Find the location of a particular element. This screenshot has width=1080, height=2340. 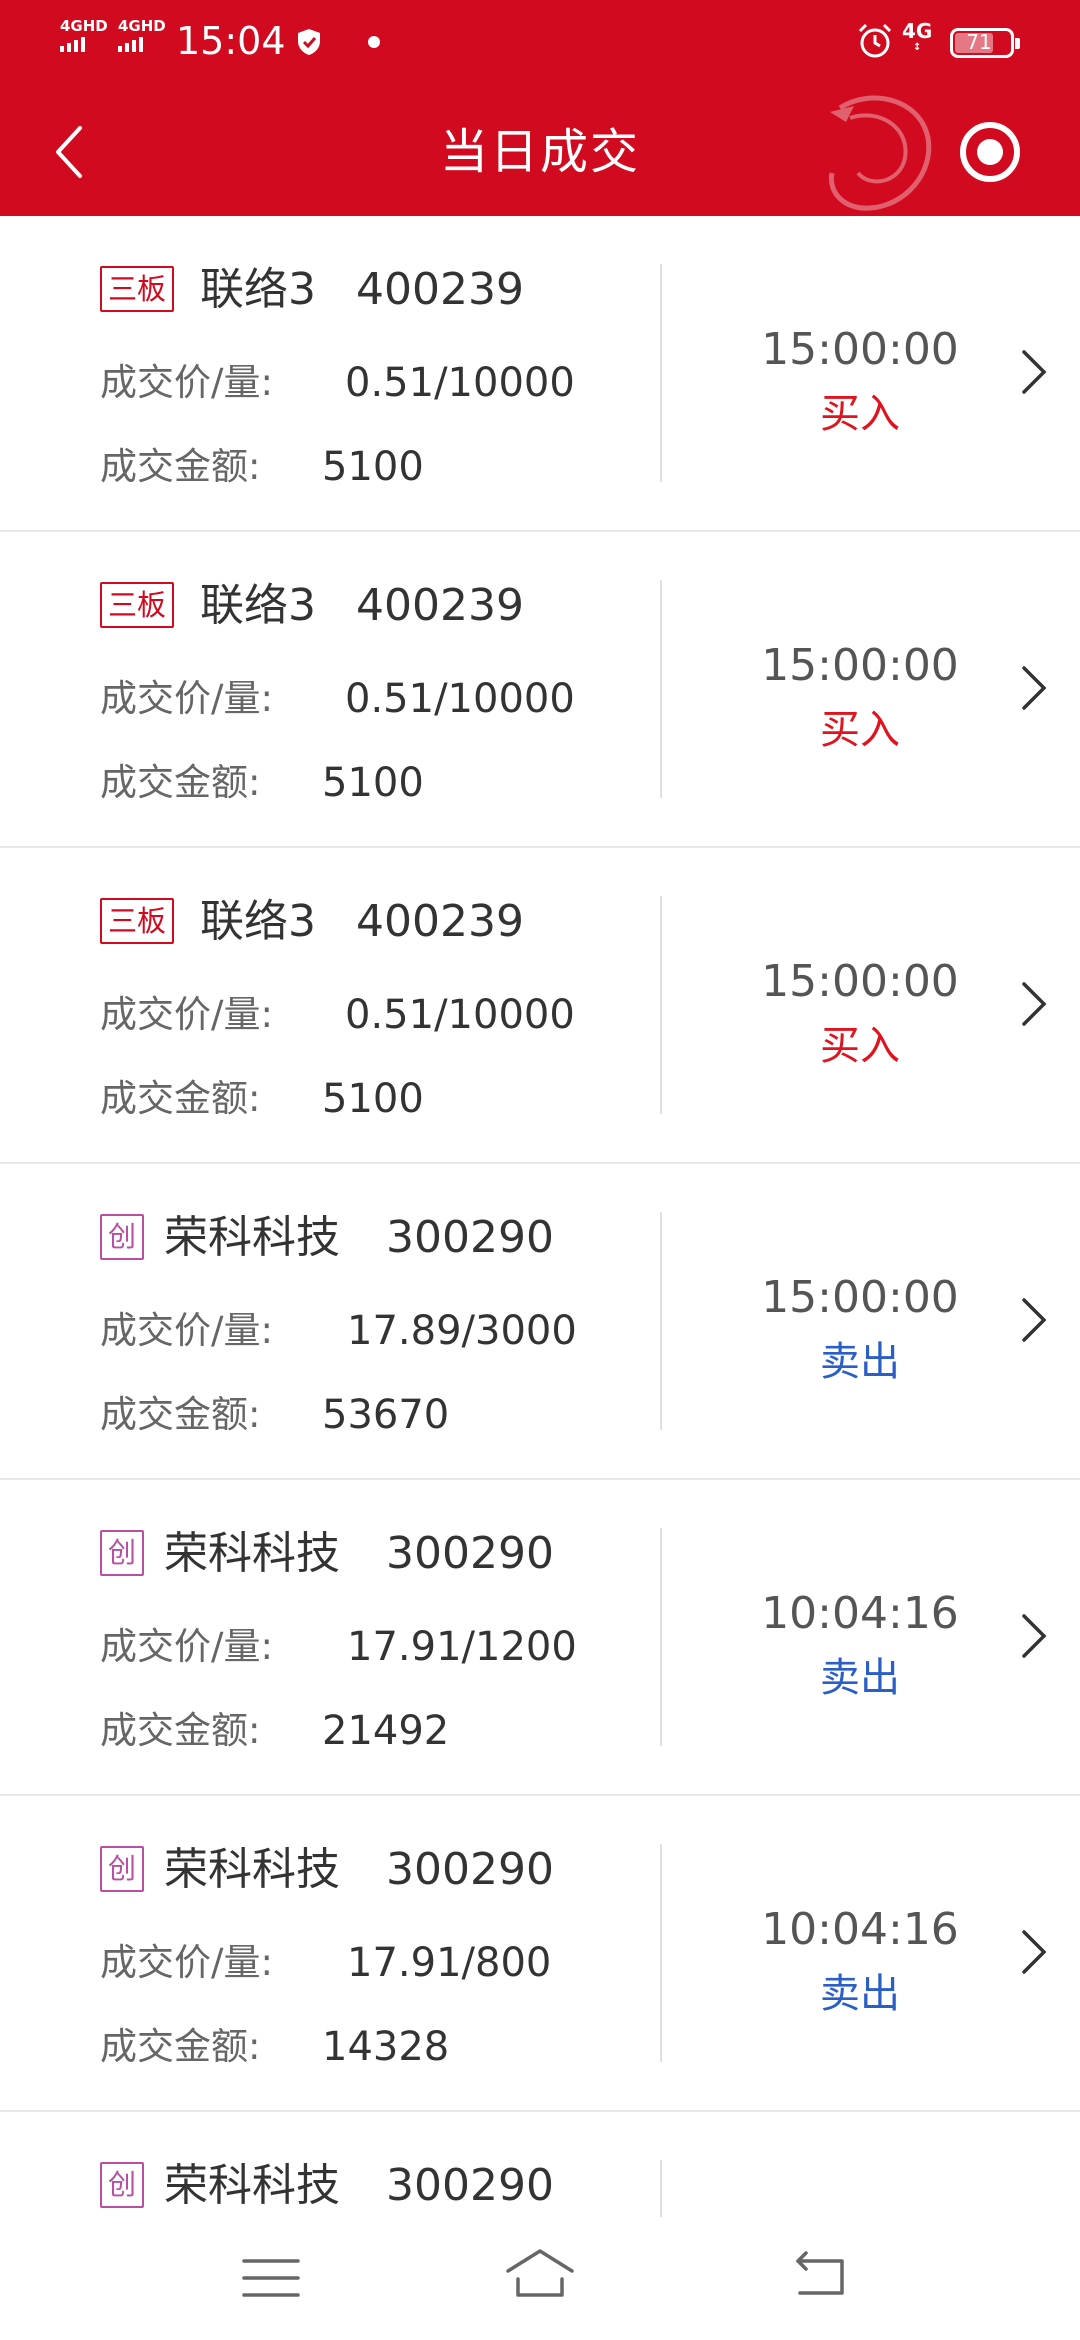

signal-1-label: 4GHD is located at coordinates (84, 26).